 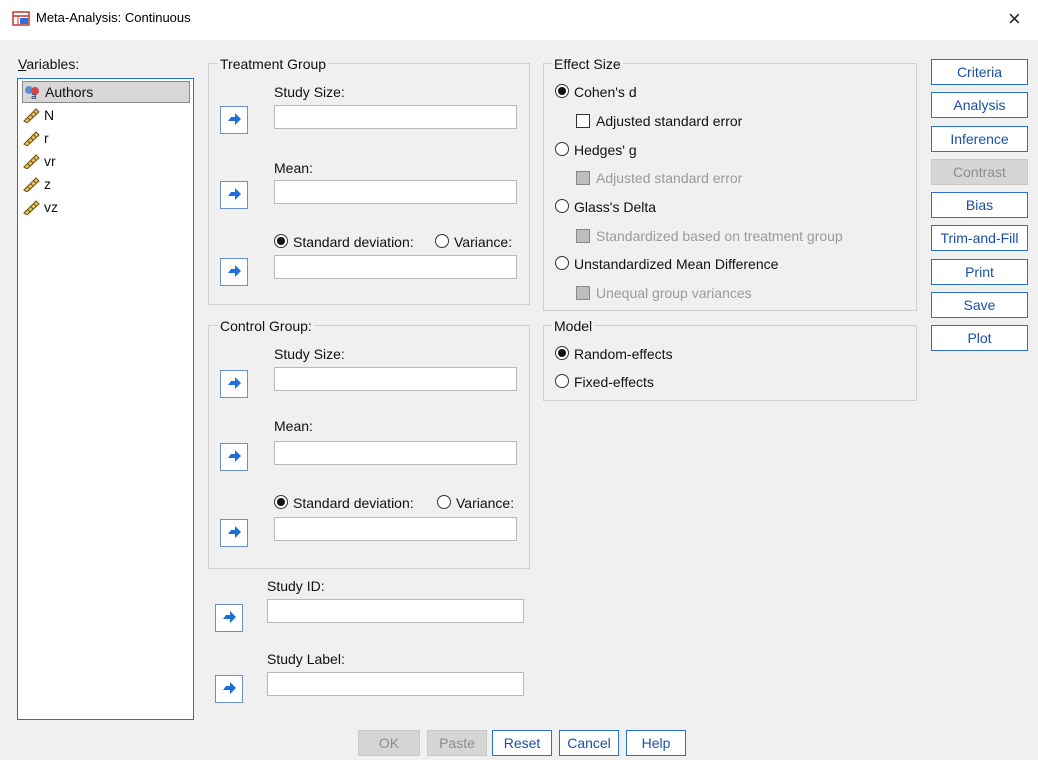 What do you see at coordinates (979, 72) in the screenshot?
I see `criteria-button: Criteria` at bounding box center [979, 72].